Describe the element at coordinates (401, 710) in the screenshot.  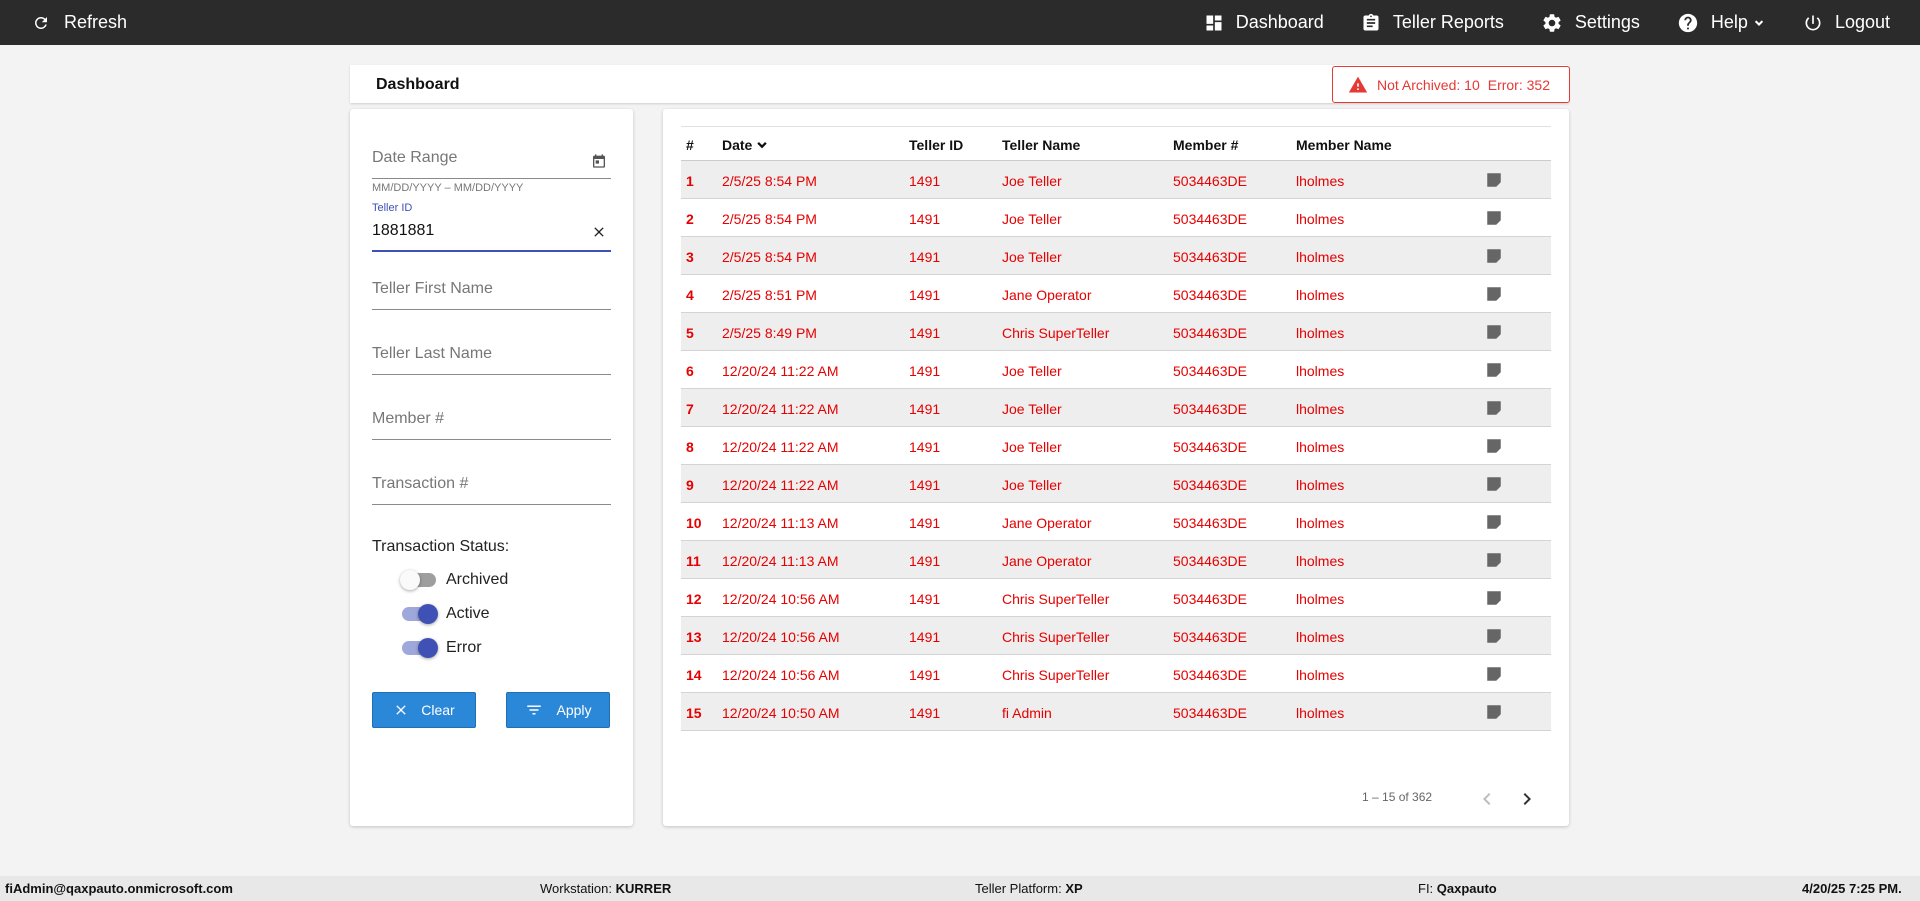
I see `close-icon` at that location.